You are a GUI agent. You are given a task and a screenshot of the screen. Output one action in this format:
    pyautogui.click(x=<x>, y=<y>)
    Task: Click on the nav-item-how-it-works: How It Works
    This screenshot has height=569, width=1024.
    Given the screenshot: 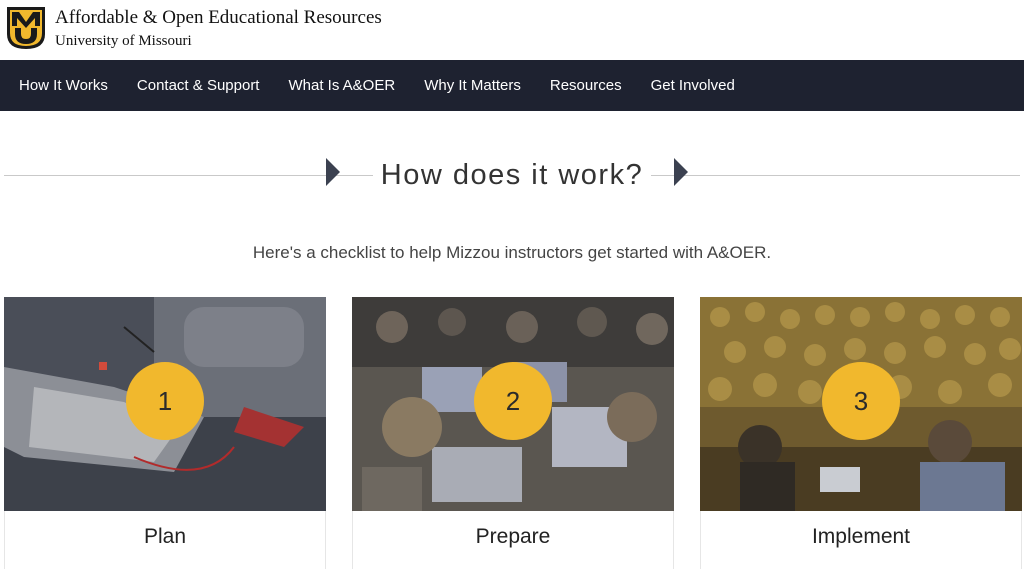 What is the action you would take?
    pyautogui.click(x=63, y=85)
    